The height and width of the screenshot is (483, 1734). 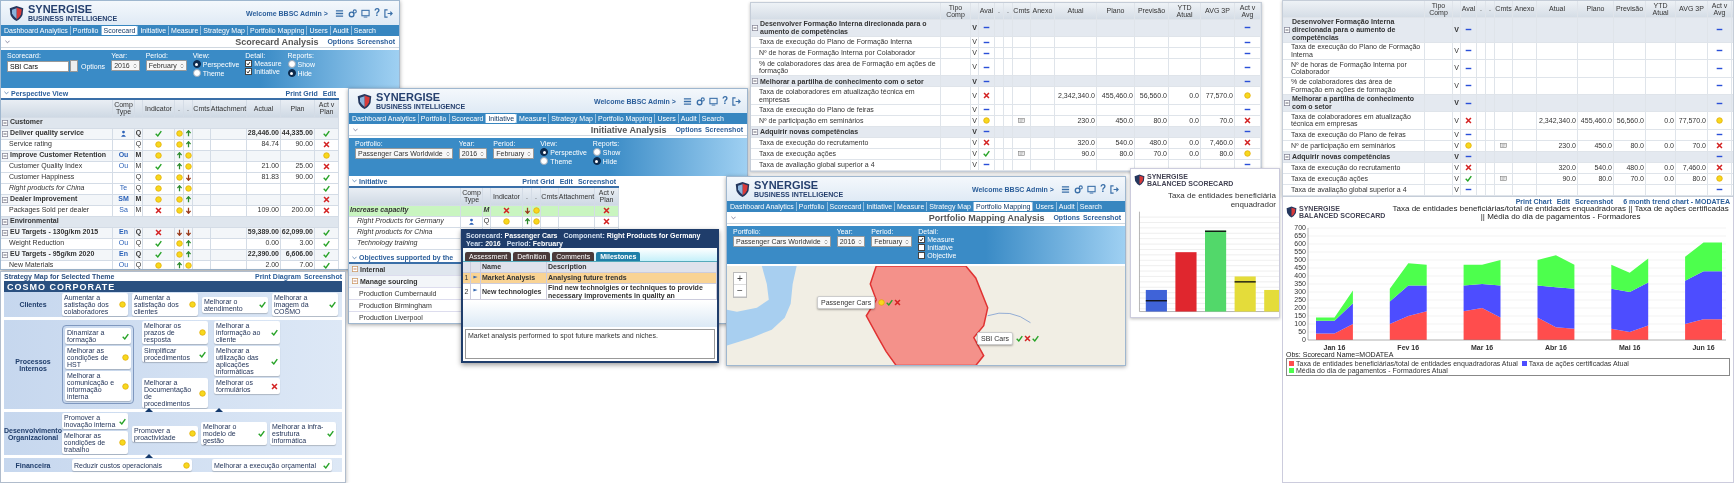 What do you see at coordinates (986, 217) in the screenshot?
I see `page-title: Portfolio Mapping Analysis` at bounding box center [986, 217].